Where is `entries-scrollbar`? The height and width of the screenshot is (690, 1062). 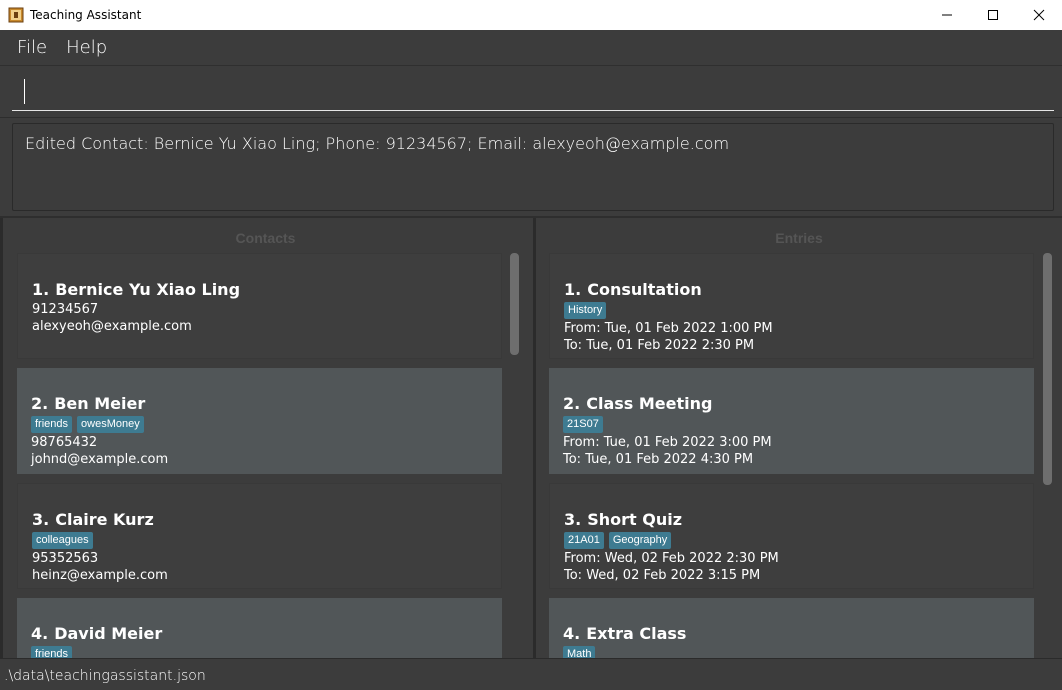 entries-scrollbar is located at coordinates (1047, 450).